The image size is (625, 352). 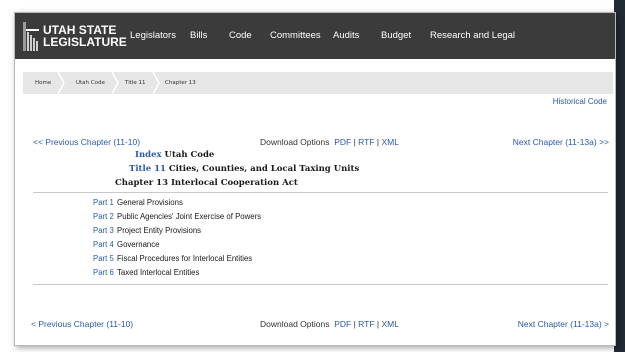 I want to click on title-link: Title 11, so click(x=147, y=169).